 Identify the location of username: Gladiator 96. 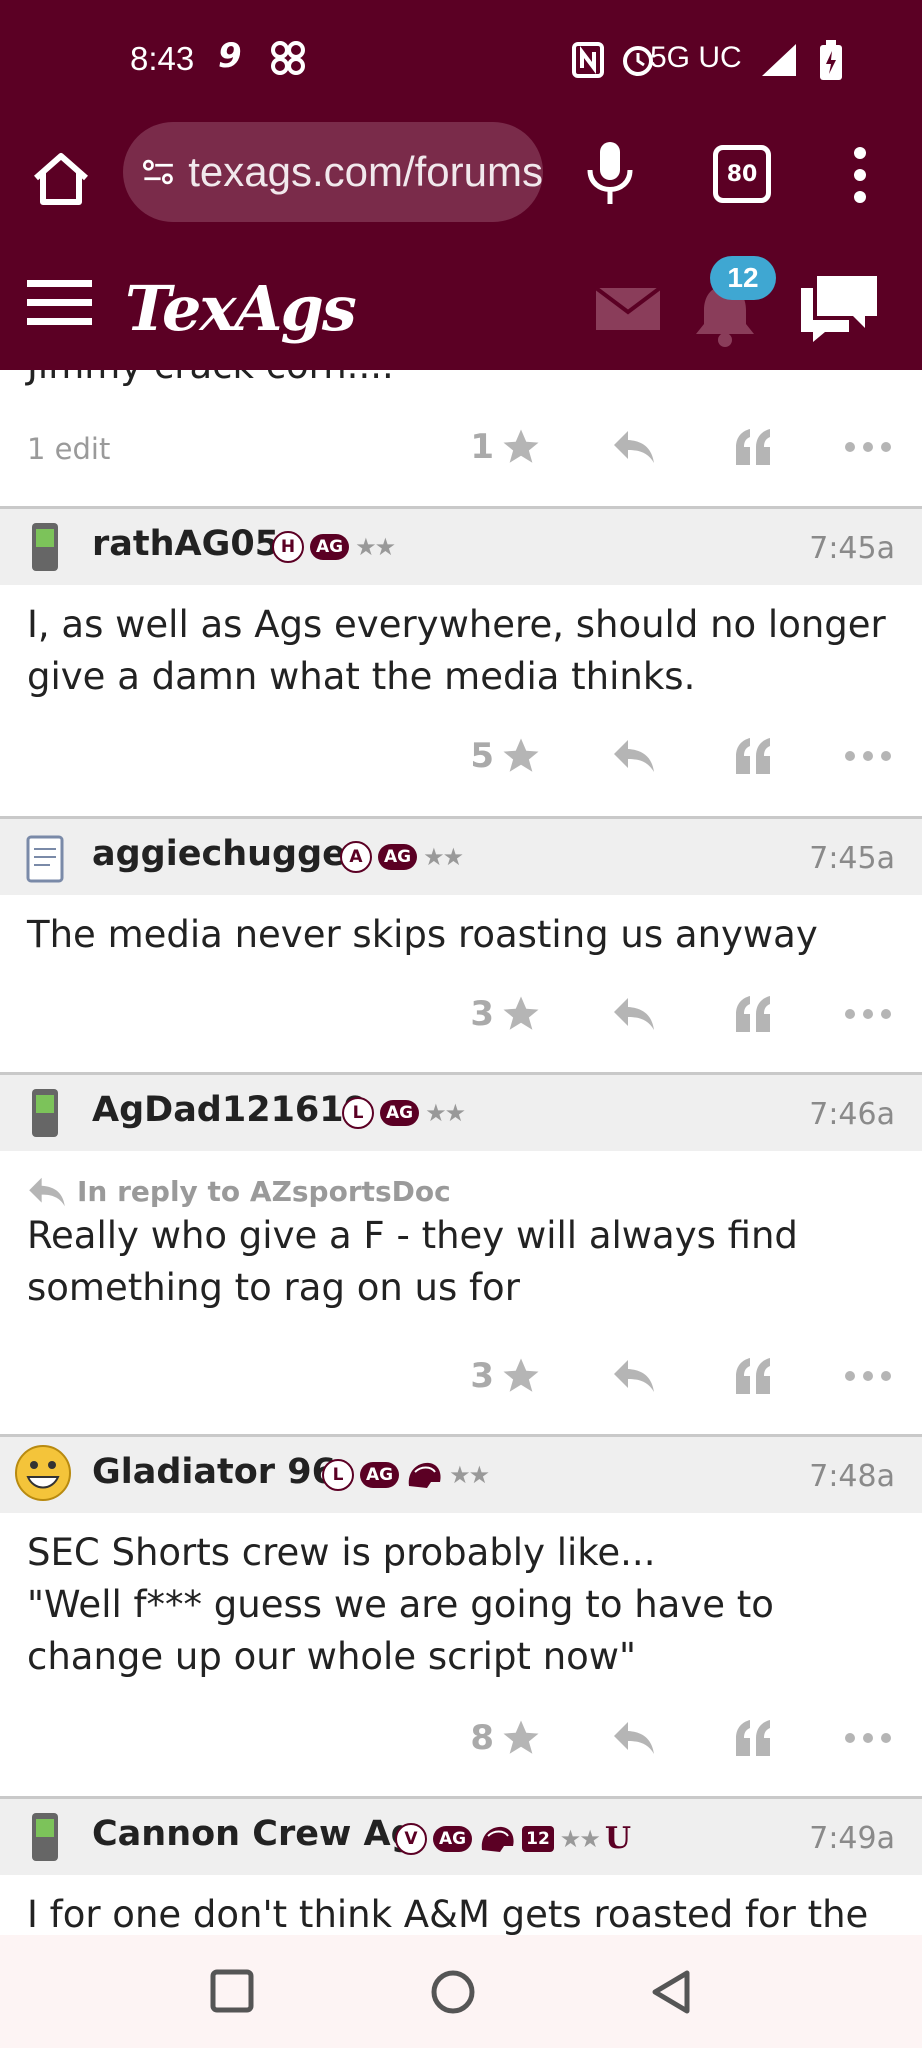
(214, 1472).